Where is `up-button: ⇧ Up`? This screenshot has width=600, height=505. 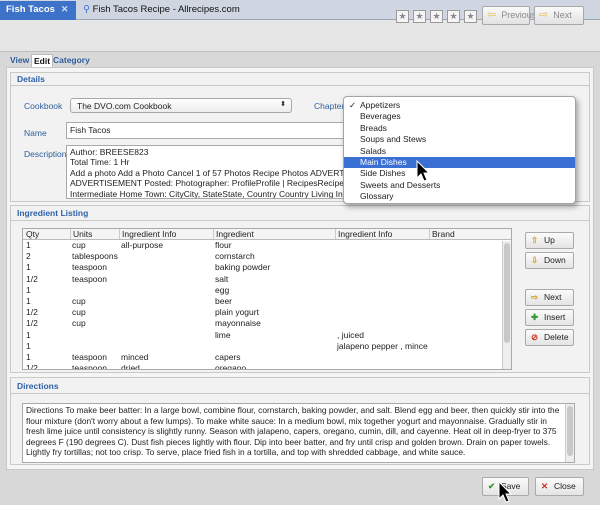 up-button: ⇧ Up is located at coordinates (549, 240).